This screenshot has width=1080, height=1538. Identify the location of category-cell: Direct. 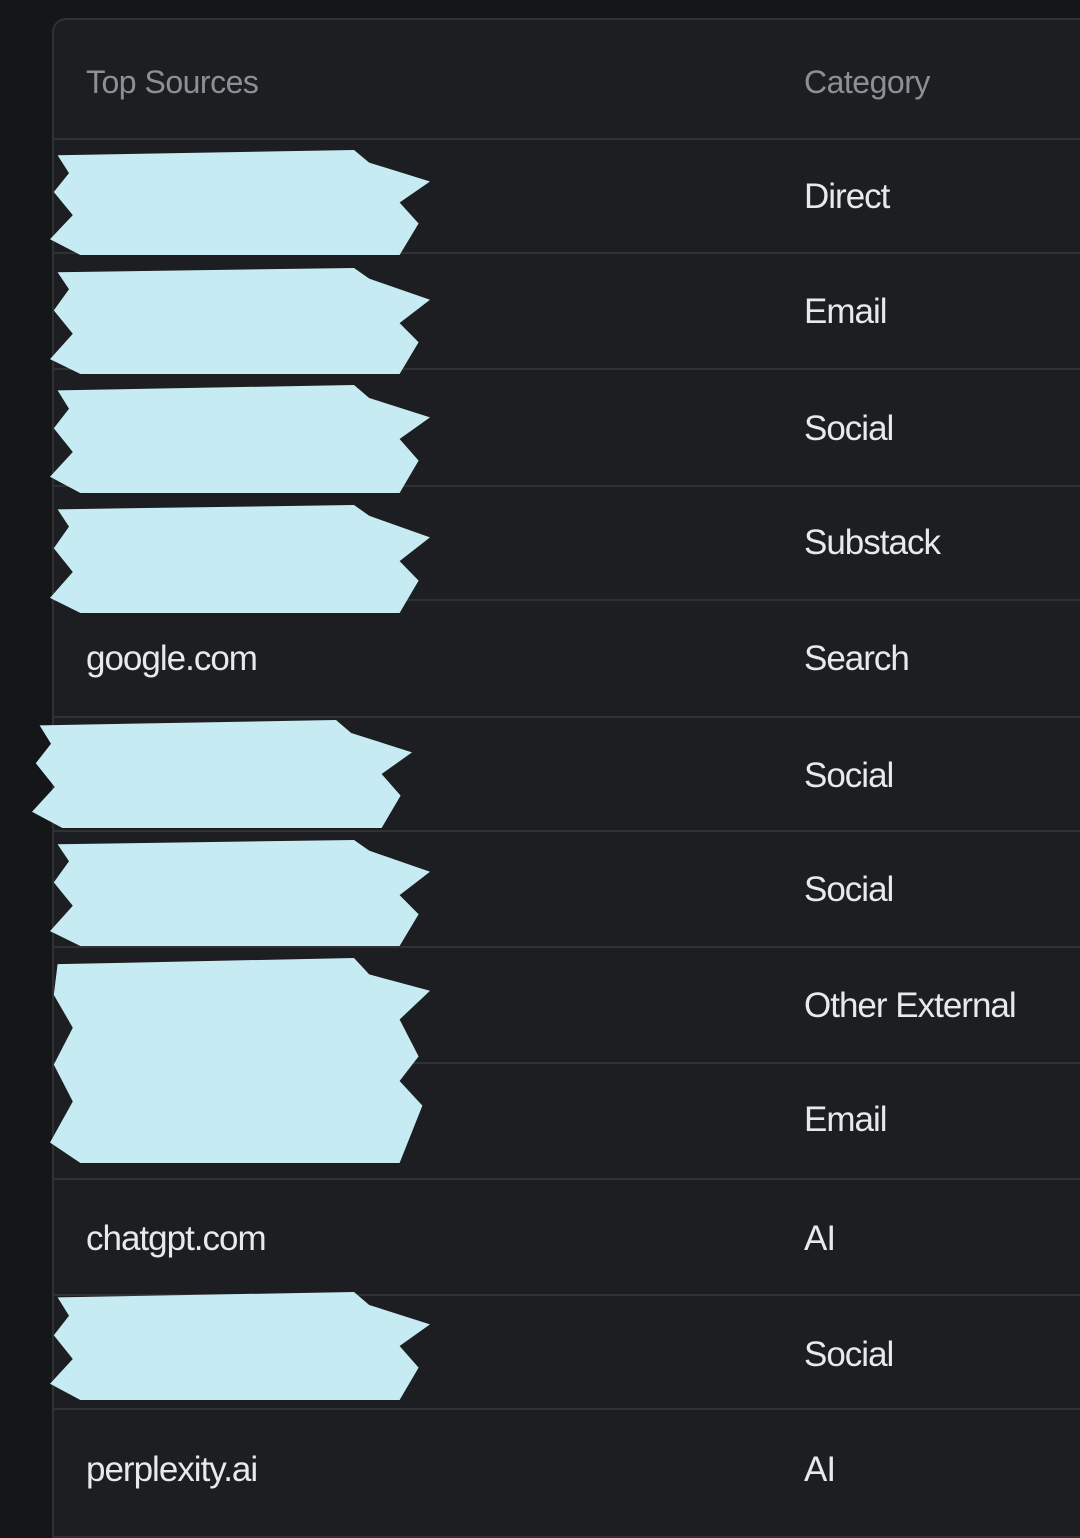
(847, 196).